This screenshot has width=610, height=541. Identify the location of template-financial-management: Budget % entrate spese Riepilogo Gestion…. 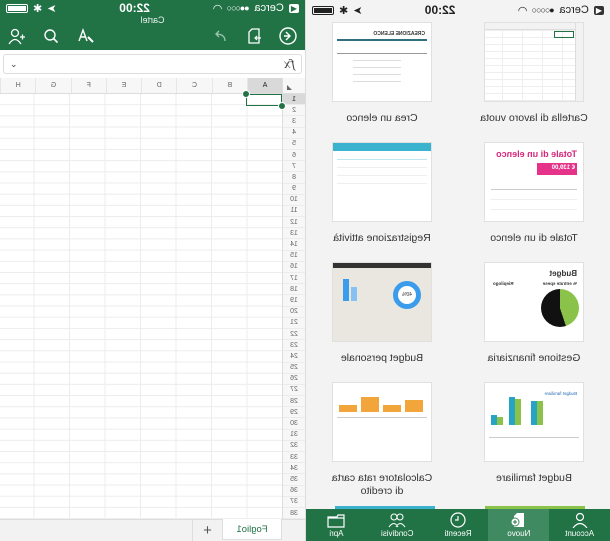
(534, 320).